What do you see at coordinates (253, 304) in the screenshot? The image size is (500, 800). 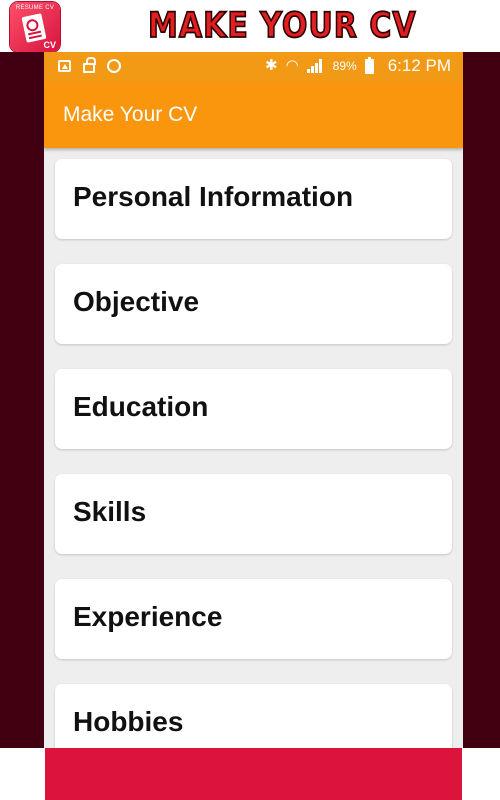 I see `menu-item-objective: Objective` at bounding box center [253, 304].